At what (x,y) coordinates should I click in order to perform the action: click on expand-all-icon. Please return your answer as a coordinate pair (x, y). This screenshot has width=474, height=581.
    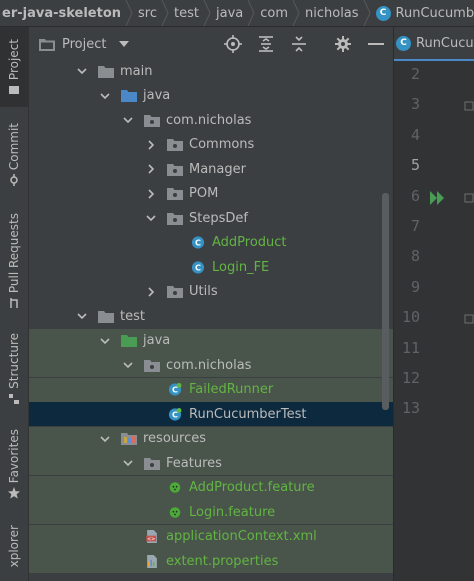
    Looking at the image, I should click on (266, 44).